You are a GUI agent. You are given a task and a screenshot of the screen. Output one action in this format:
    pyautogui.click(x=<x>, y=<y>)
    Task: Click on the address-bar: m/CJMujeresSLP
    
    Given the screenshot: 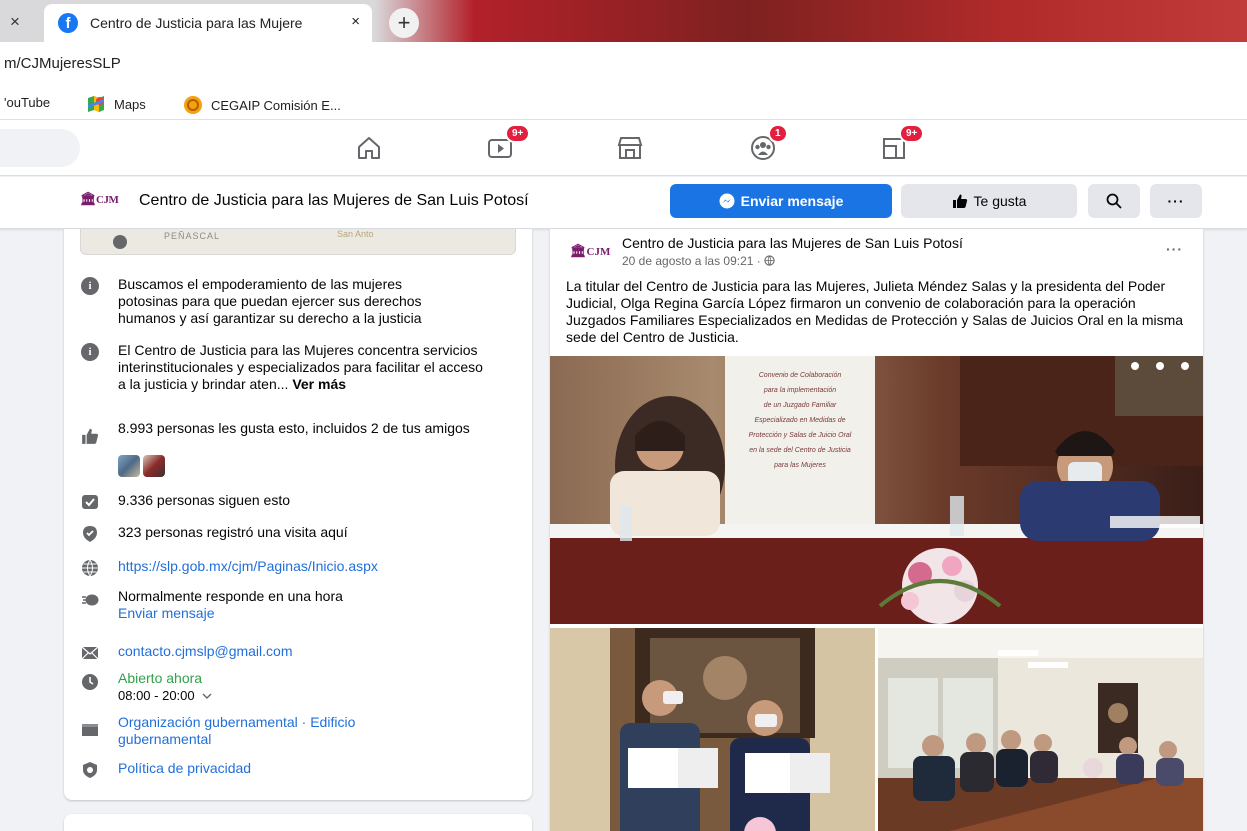 What is the action you would take?
    pyautogui.click(x=623, y=64)
    